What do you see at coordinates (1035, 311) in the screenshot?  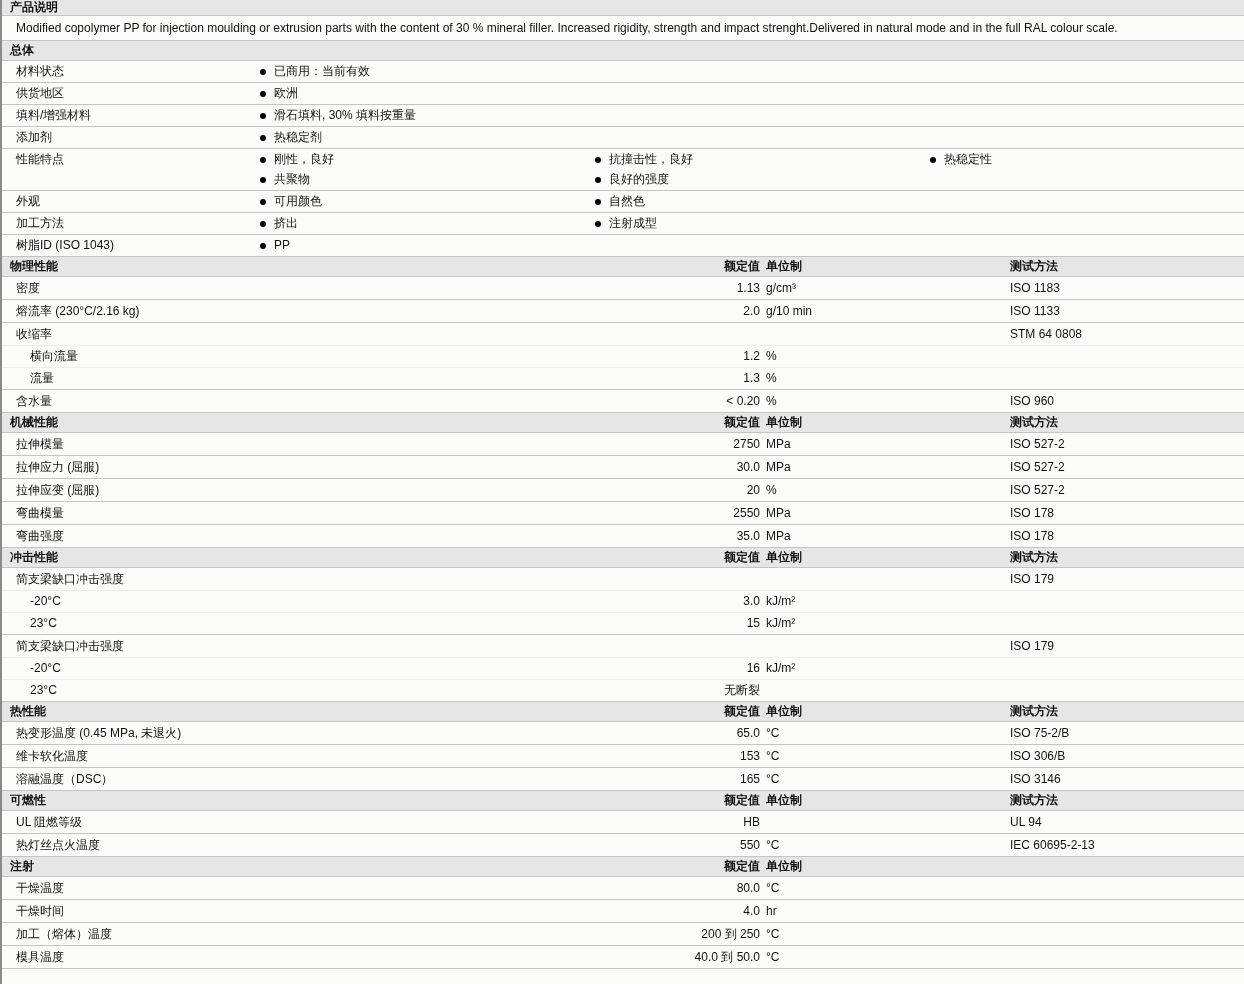 I see `test-method-cell-text: ISO 1133` at bounding box center [1035, 311].